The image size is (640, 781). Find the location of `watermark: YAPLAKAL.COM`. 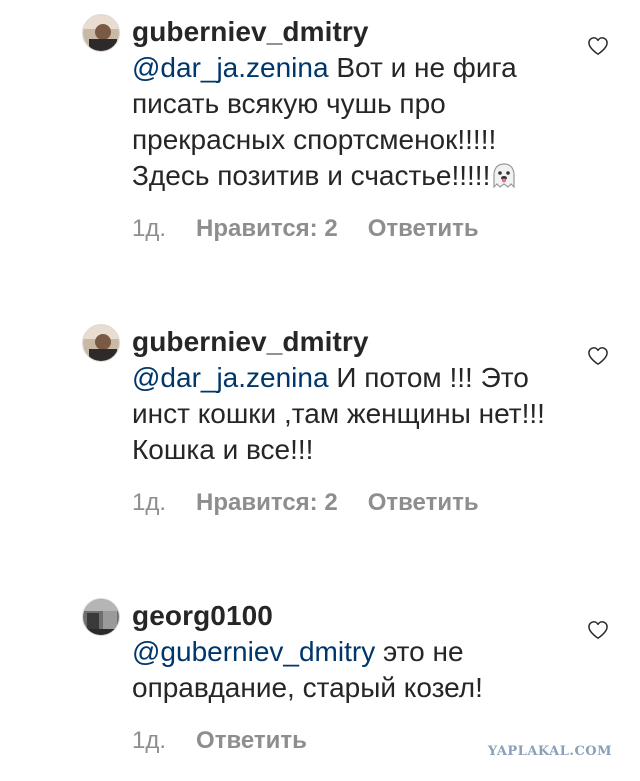

watermark: YAPLAKAL.COM is located at coordinates (549, 751).